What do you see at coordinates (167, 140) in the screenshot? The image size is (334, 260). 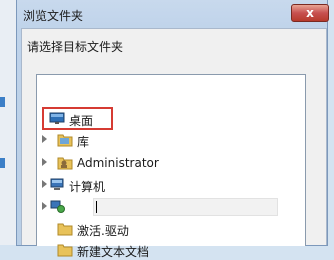 I see `tree-item-library: 库` at bounding box center [167, 140].